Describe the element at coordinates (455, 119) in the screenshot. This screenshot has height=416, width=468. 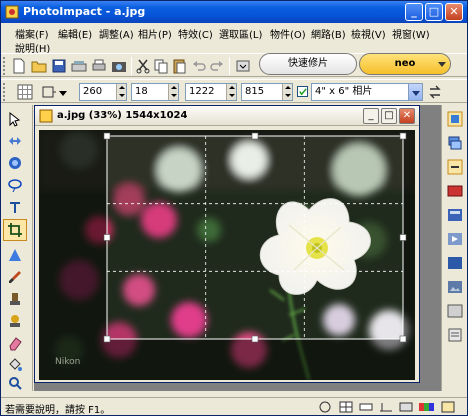
I see `easy-palette-icon` at that location.